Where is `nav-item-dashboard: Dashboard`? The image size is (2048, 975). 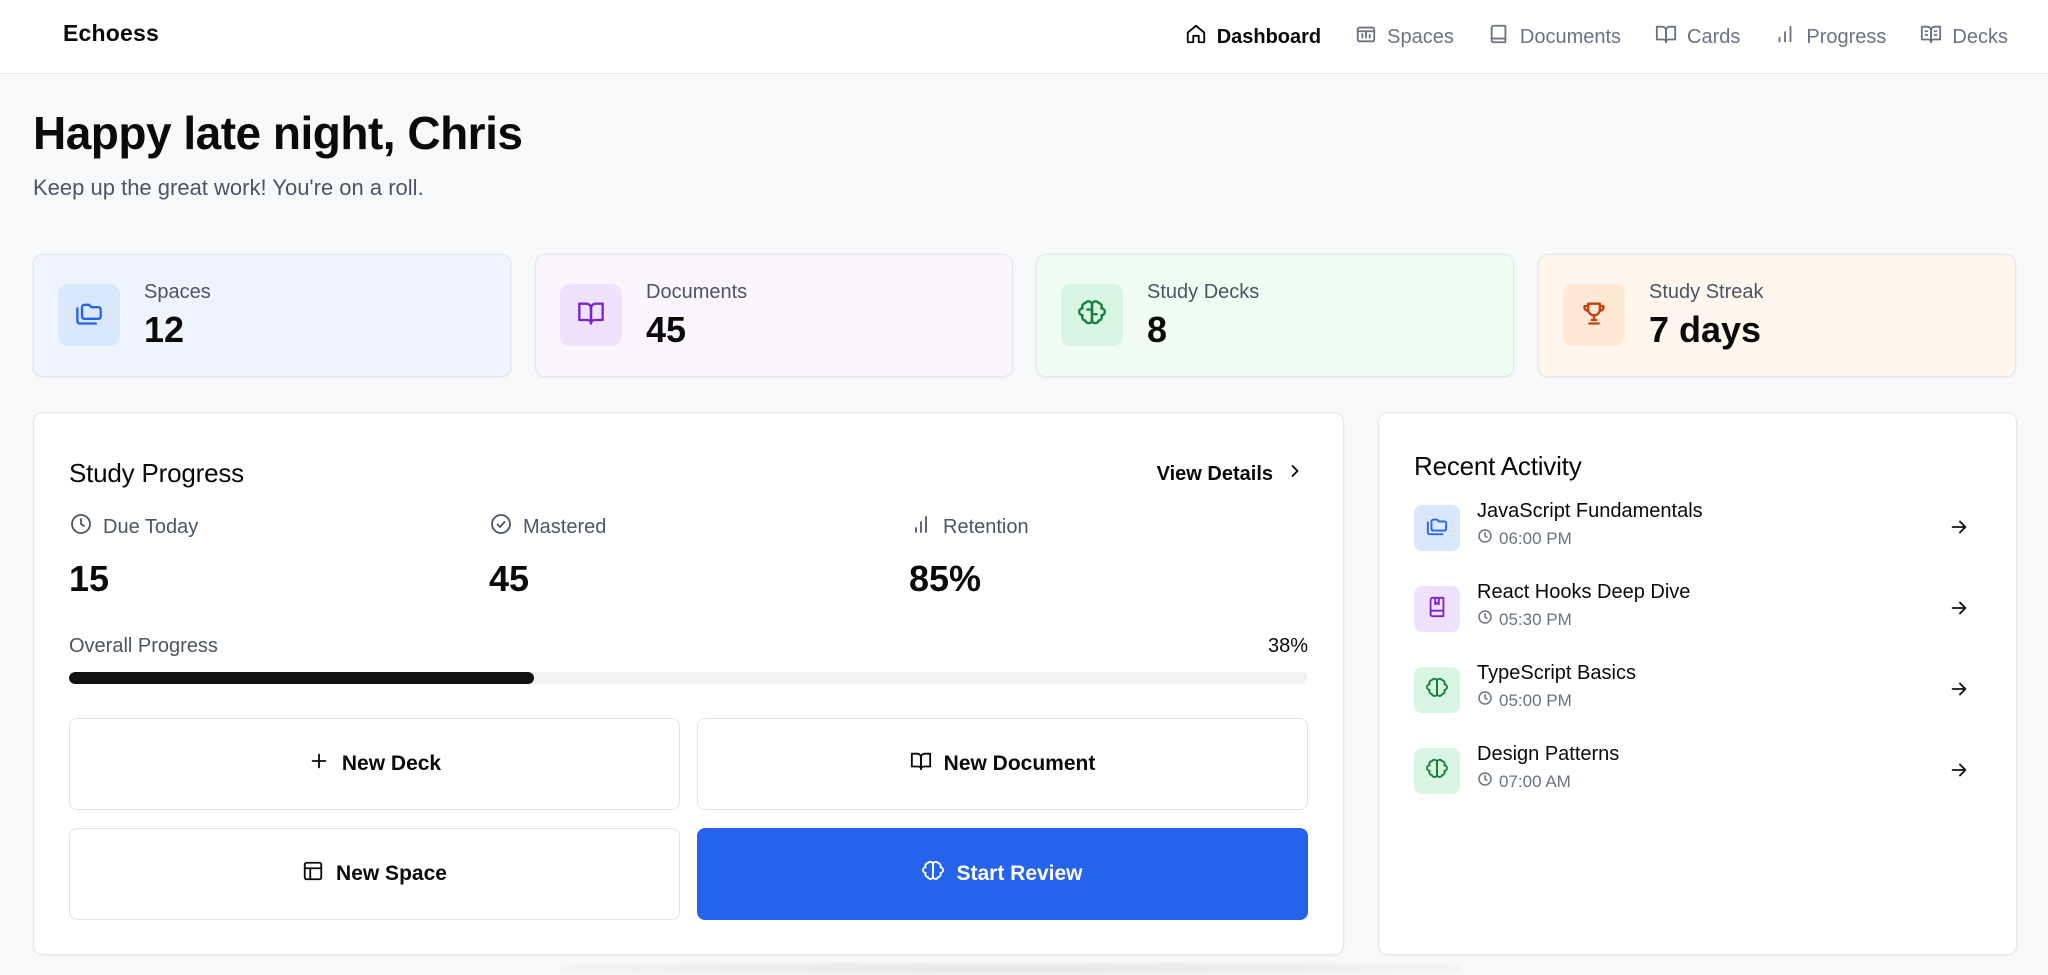
nav-item-dashboard: Dashboard is located at coordinates (1253, 37).